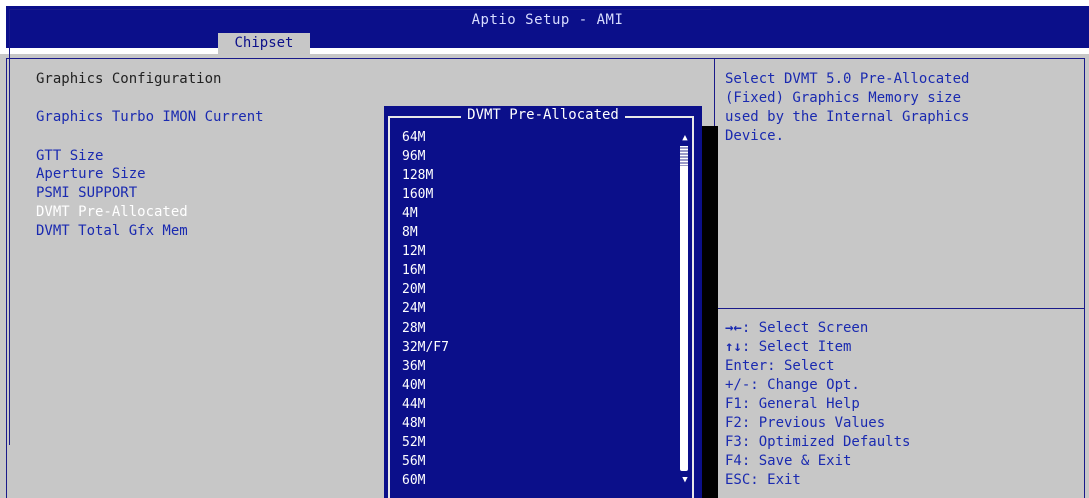 The height and width of the screenshot is (498, 1089). Describe the element at coordinates (843, 98) in the screenshot. I see `help-line-2: (Fixed) Graphics Memory size` at that location.